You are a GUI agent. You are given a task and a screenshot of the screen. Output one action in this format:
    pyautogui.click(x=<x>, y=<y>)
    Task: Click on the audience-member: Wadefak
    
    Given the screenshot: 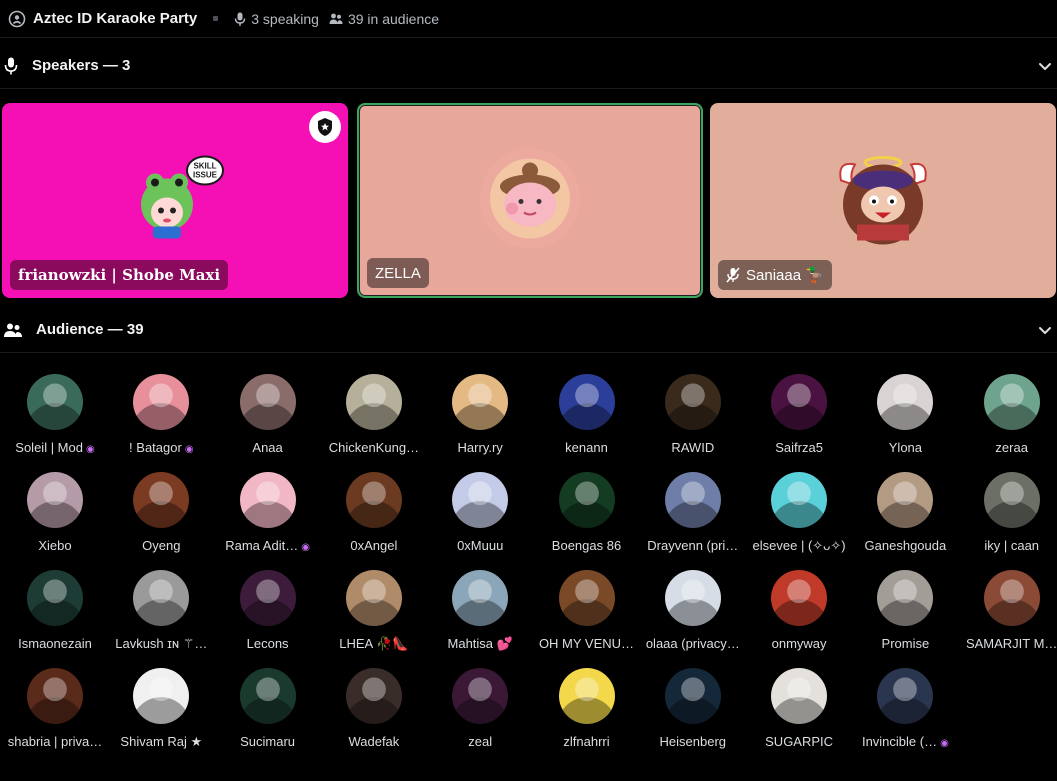 What is the action you would take?
    pyautogui.click(x=374, y=711)
    